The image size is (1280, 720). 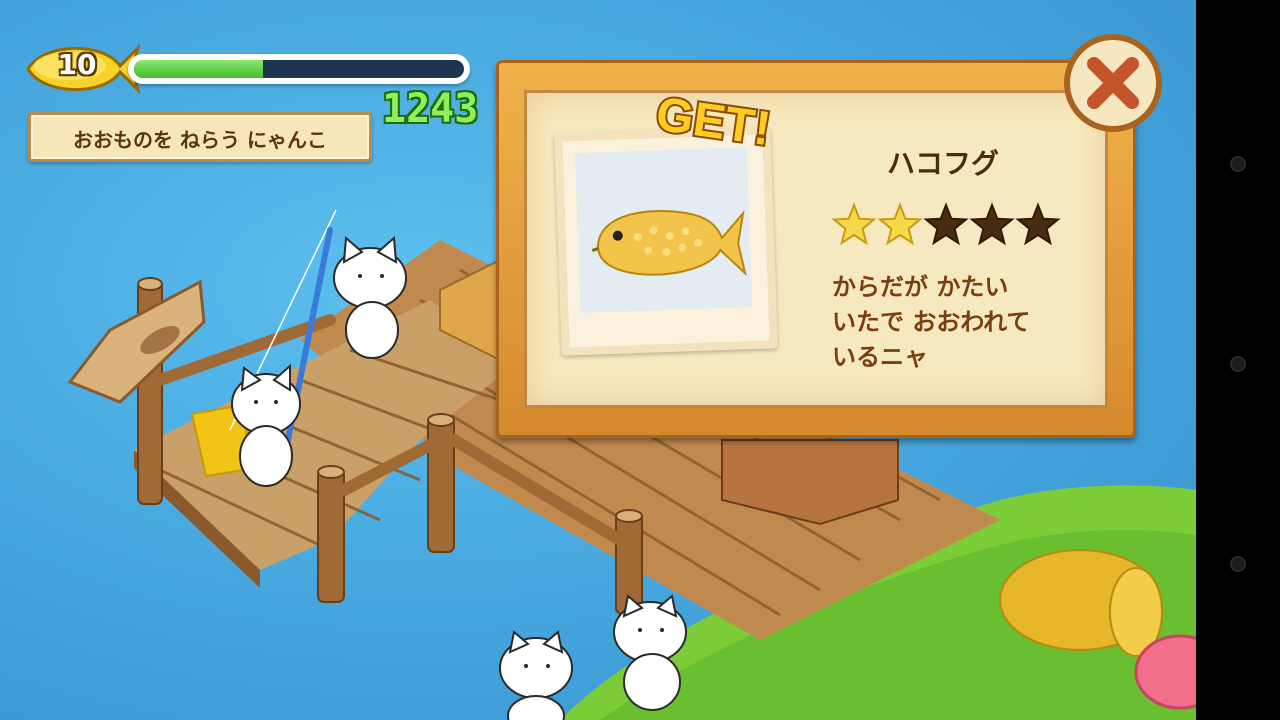 What do you see at coordinates (200, 140) in the screenshot?
I see `player-title: おおものを ねらう にゃんこ` at bounding box center [200, 140].